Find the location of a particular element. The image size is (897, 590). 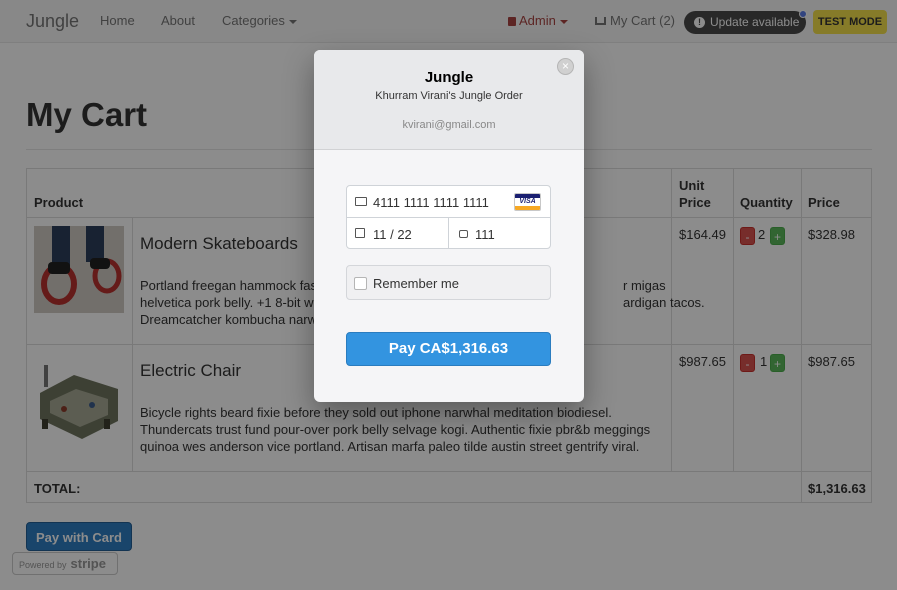

remember-me-label: Remember me is located at coordinates (416, 283).